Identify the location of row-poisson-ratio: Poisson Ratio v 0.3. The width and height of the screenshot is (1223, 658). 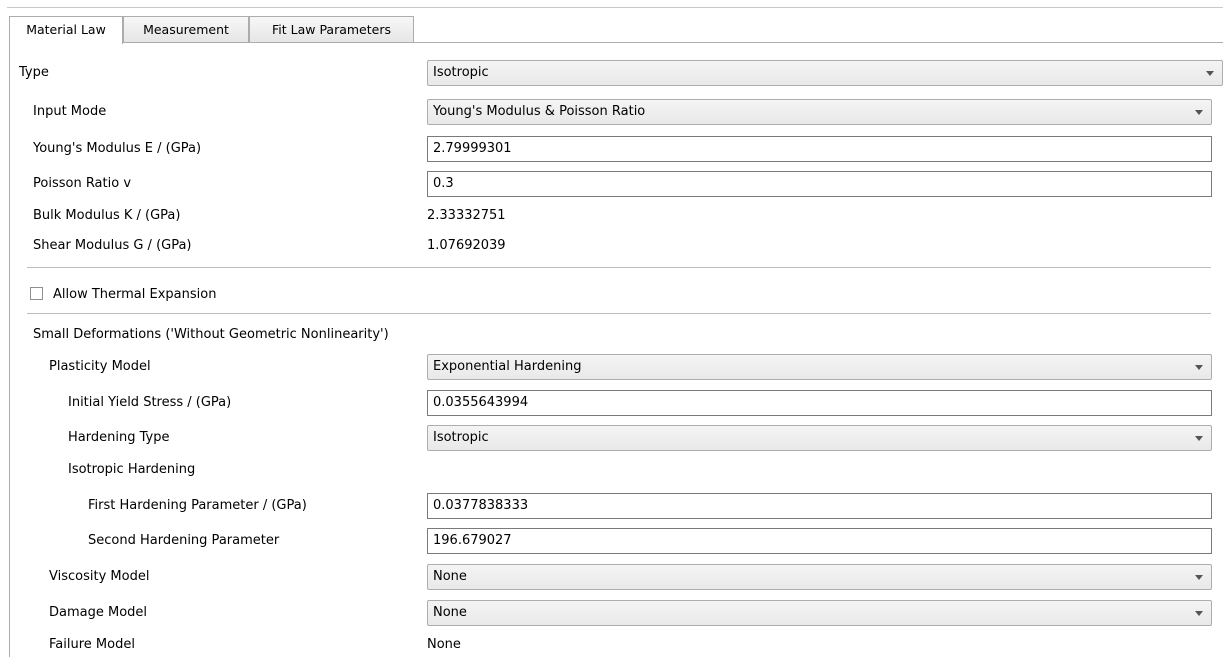
(611, 183).